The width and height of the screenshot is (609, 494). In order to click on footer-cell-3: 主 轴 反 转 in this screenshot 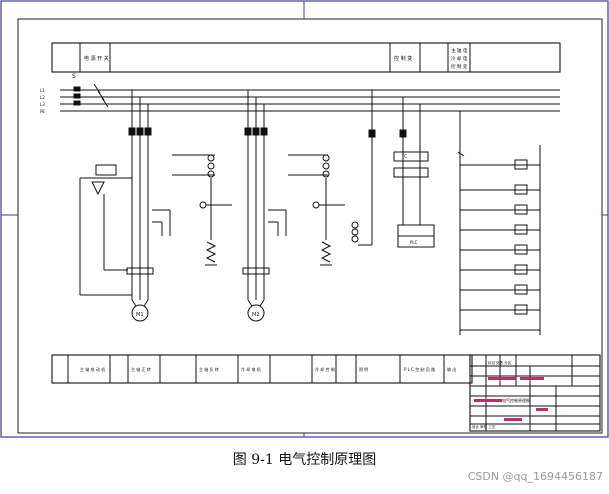, I will do `click(209, 369)`.